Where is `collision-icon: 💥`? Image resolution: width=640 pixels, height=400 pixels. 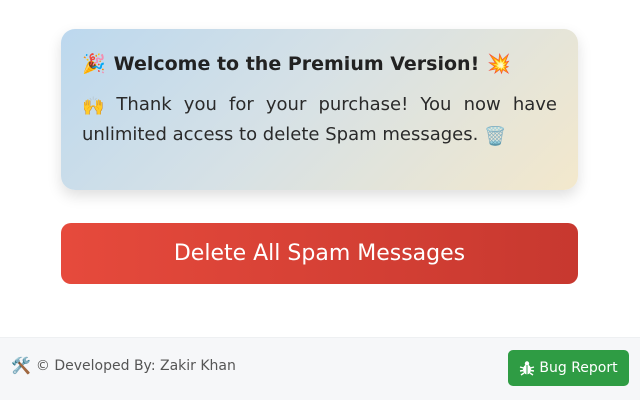
collision-icon: 💥 is located at coordinates (499, 63).